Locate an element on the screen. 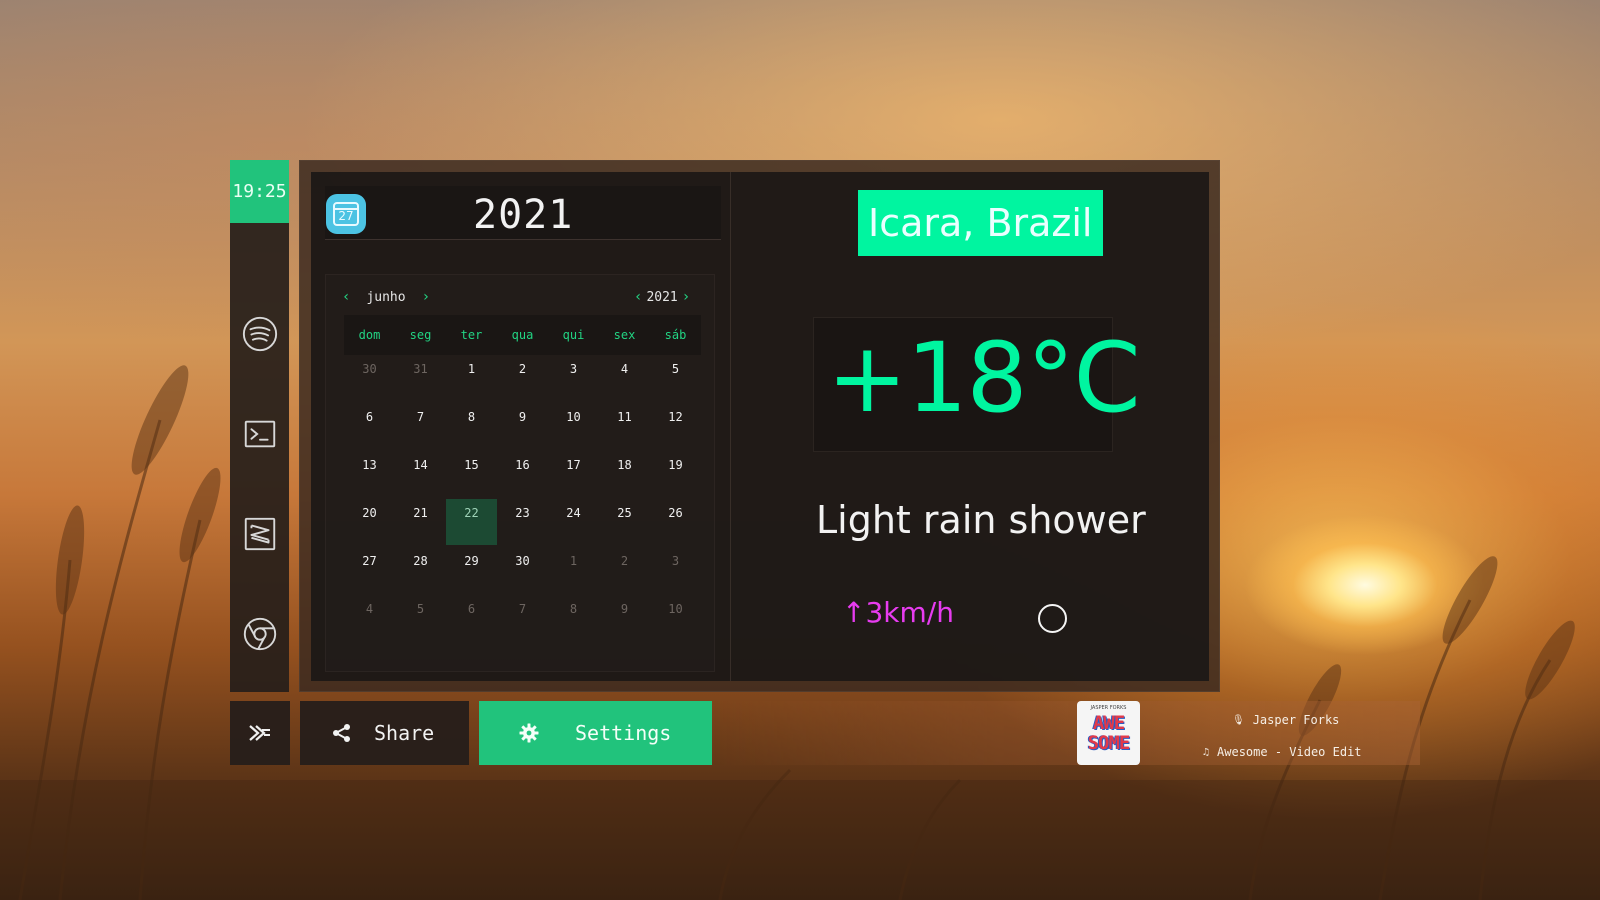  calendar-day: 17 is located at coordinates (573, 474).